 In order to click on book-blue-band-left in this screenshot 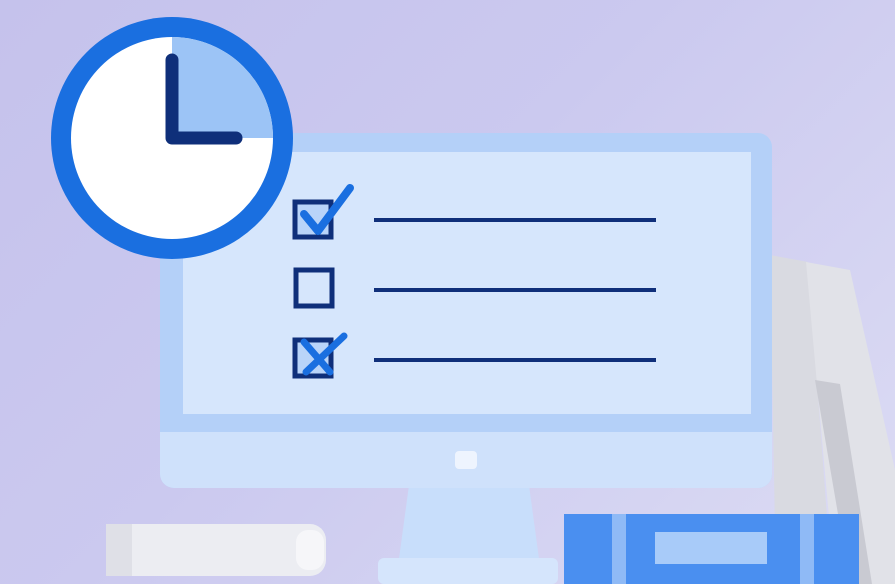, I will do `click(619, 549)`.